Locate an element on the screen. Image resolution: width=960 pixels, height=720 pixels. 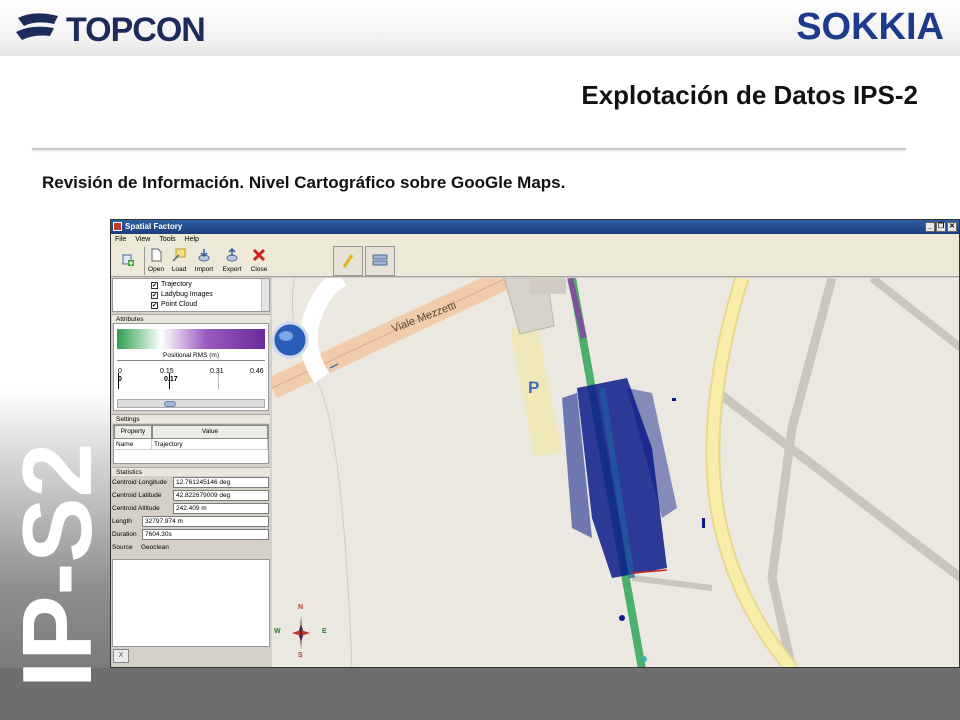
topcon-logo: TOPCON is located at coordinates (119, 29).